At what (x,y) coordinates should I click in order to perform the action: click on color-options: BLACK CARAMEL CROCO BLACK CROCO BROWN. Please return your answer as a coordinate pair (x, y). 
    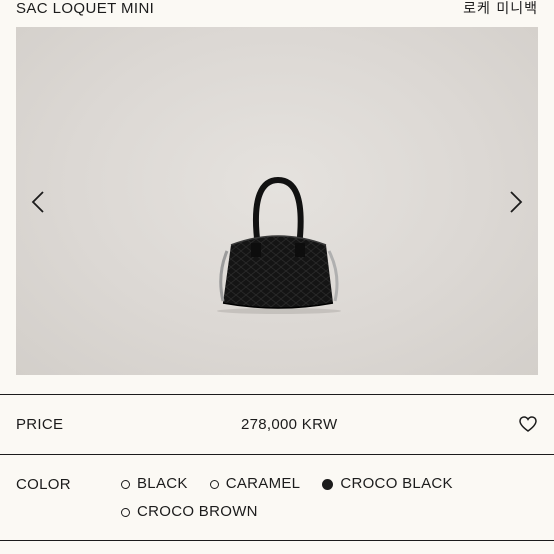
    Looking at the image, I should click on (329, 498).